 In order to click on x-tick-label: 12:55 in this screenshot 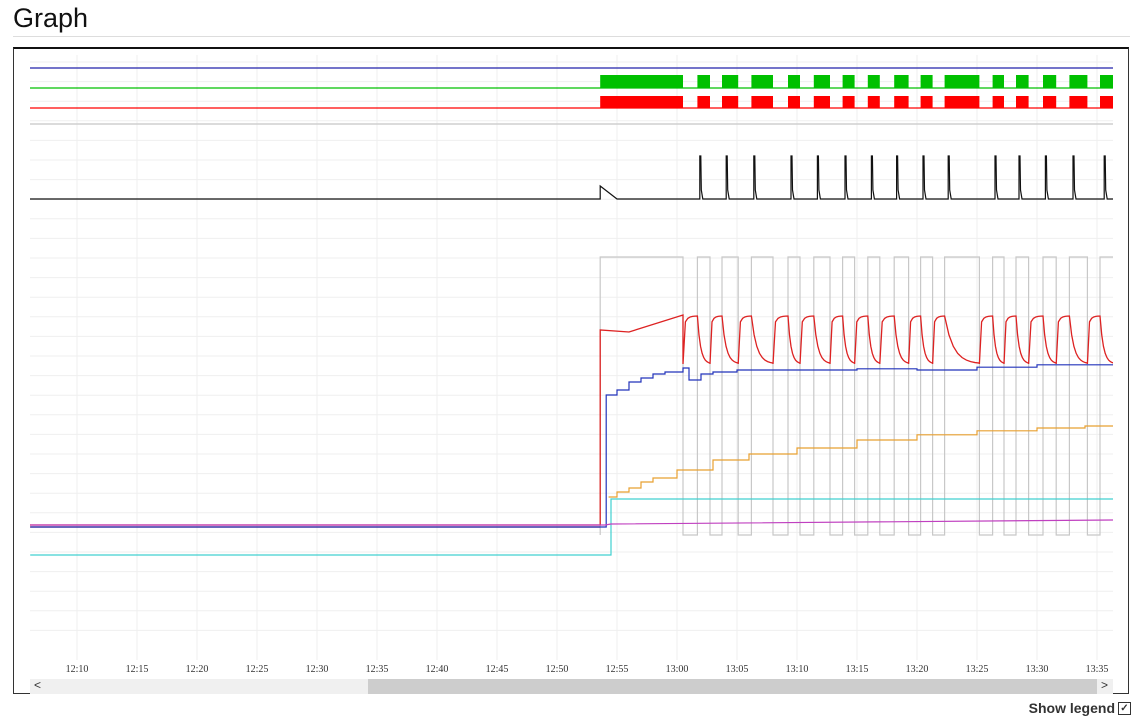, I will do `click(617, 669)`.